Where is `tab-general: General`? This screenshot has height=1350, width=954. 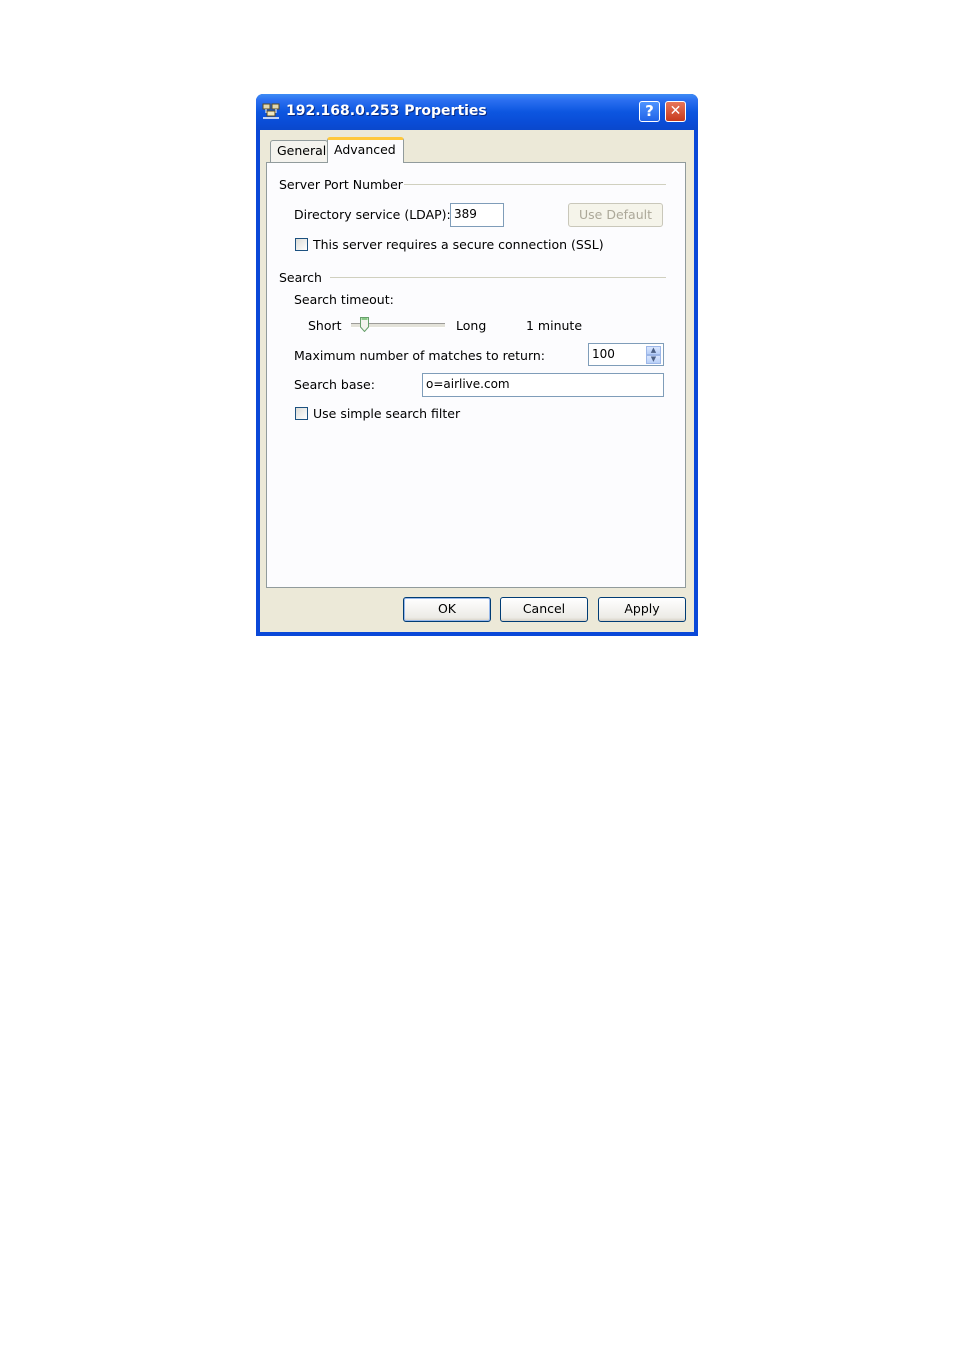
tab-general: General is located at coordinates (299, 151).